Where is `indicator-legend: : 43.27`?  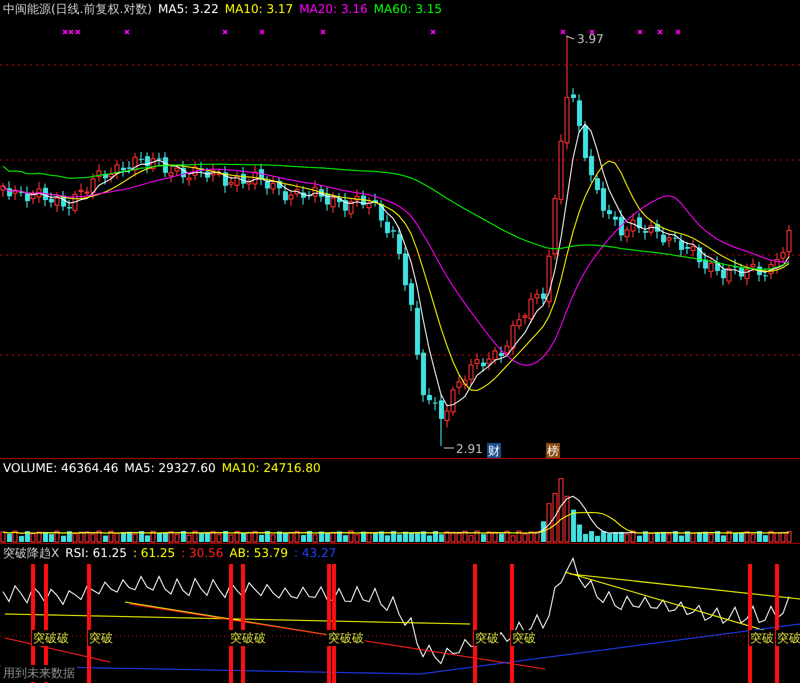 indicator-legend: : 43.27 is located at coordinates (315, 553).